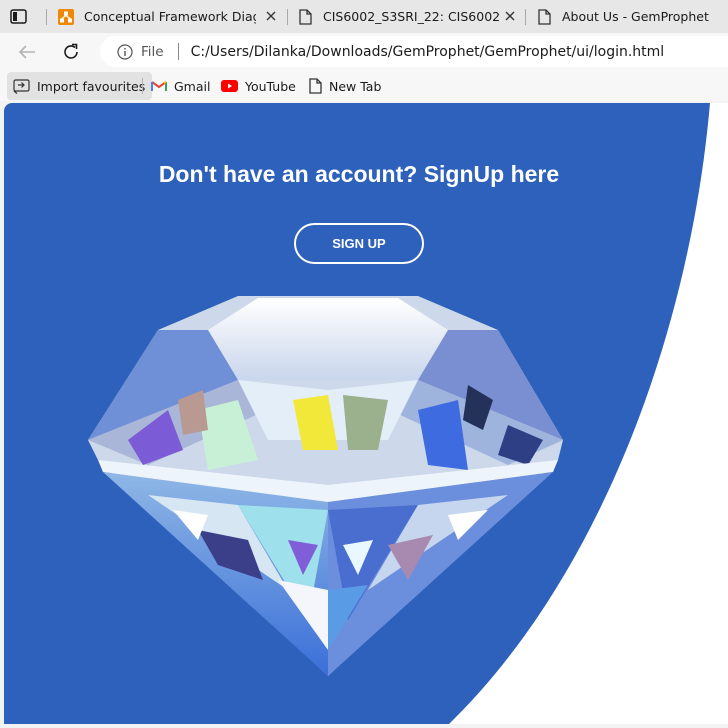  What do you see at coordinates (355, 86) in the screenshot?
I see `favourite-label: New Tab` at bounding box center [355, 86].